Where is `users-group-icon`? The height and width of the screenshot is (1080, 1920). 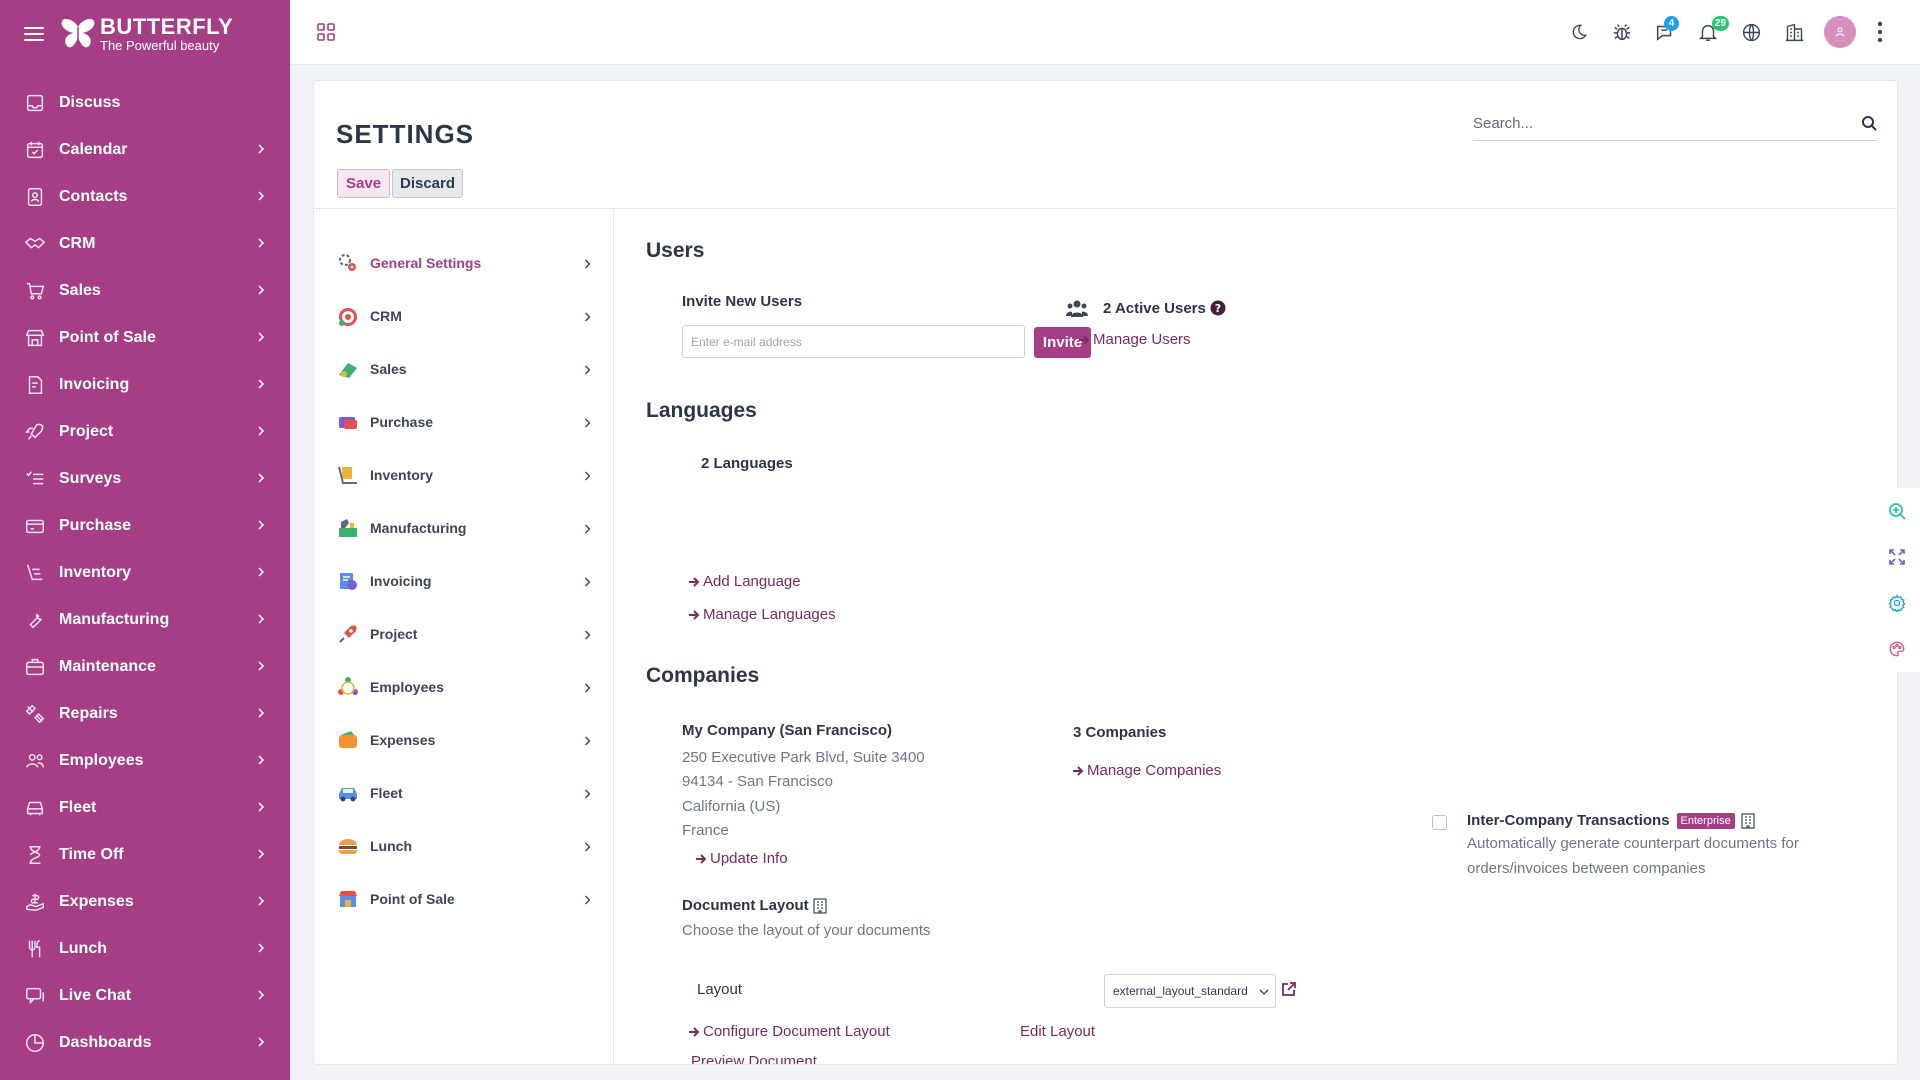 users-group-icon is located at coordinates (1077, 308).